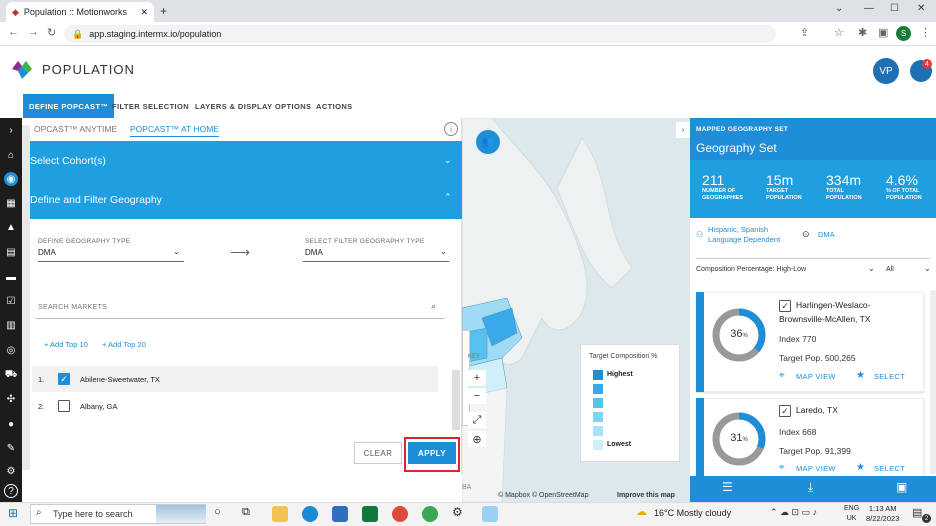 Image resolution: width=936 pixels, height=526 pixels. Describe the element at coordinates (242, 199) in the screenshot. I see `accordion-define-geography: Define and Filter Geography ⌃` at that location.